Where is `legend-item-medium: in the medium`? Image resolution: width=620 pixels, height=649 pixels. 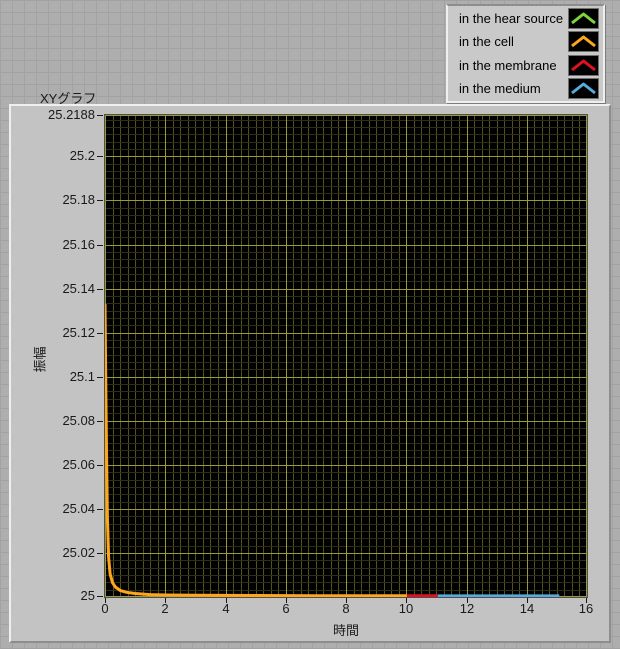 legend-item-medium: in the medium is located at coordinates (525, 88).